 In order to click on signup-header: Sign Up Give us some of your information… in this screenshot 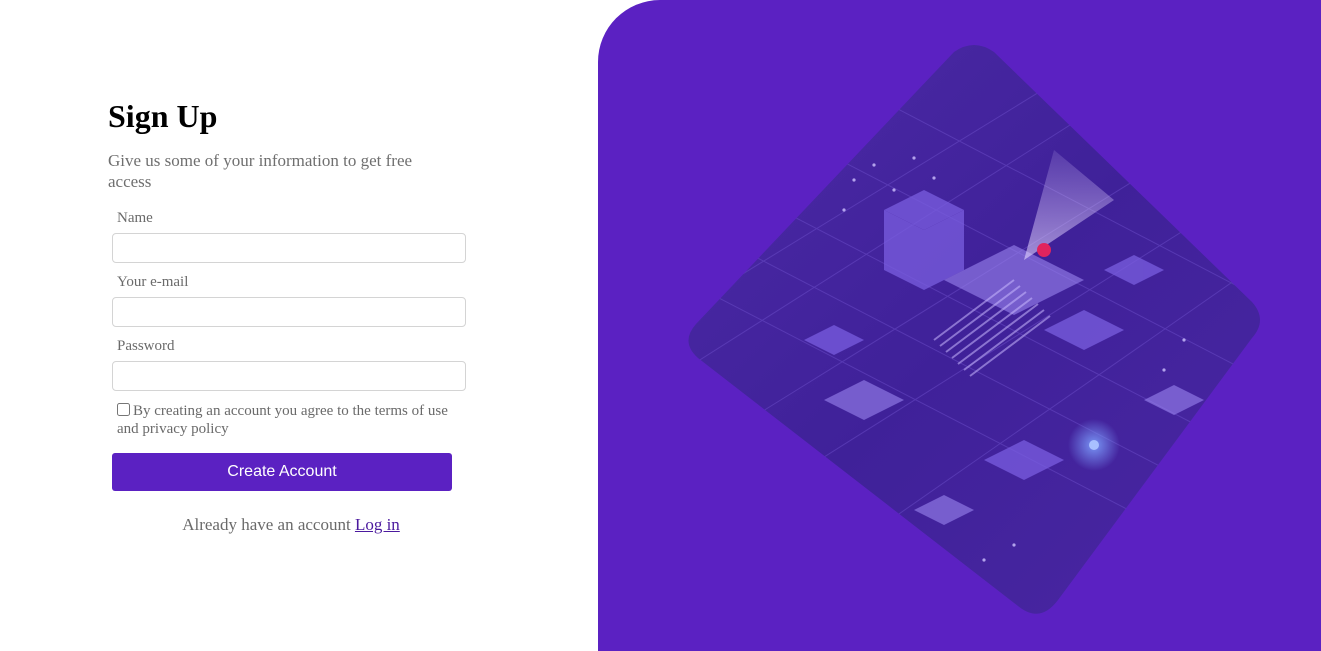, I will do `click(288, 144)`.